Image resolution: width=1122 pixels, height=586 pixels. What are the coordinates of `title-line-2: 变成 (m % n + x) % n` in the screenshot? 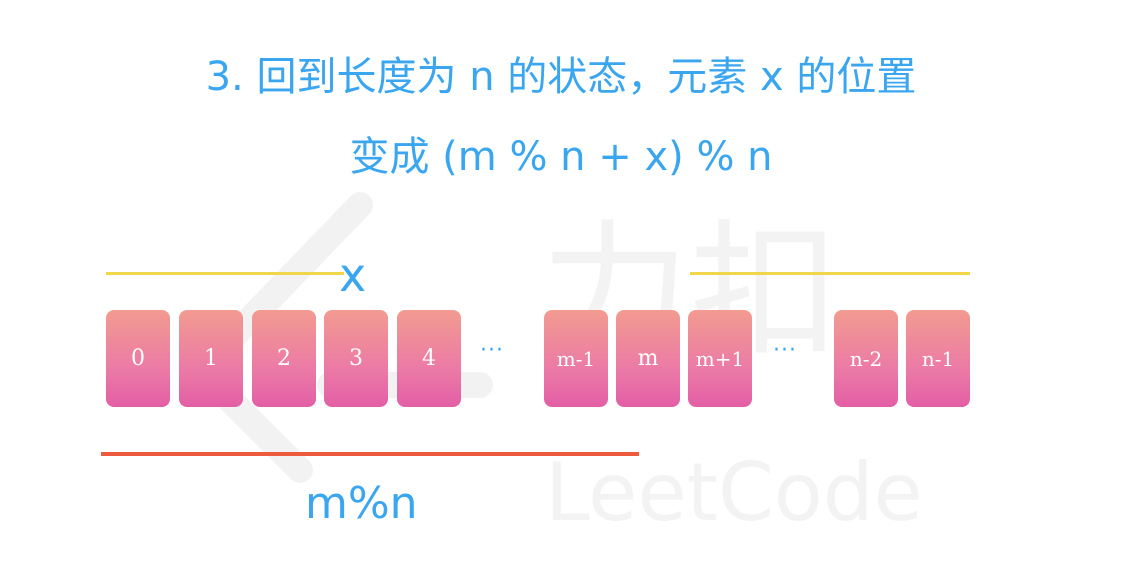 It's located at (561, 157).